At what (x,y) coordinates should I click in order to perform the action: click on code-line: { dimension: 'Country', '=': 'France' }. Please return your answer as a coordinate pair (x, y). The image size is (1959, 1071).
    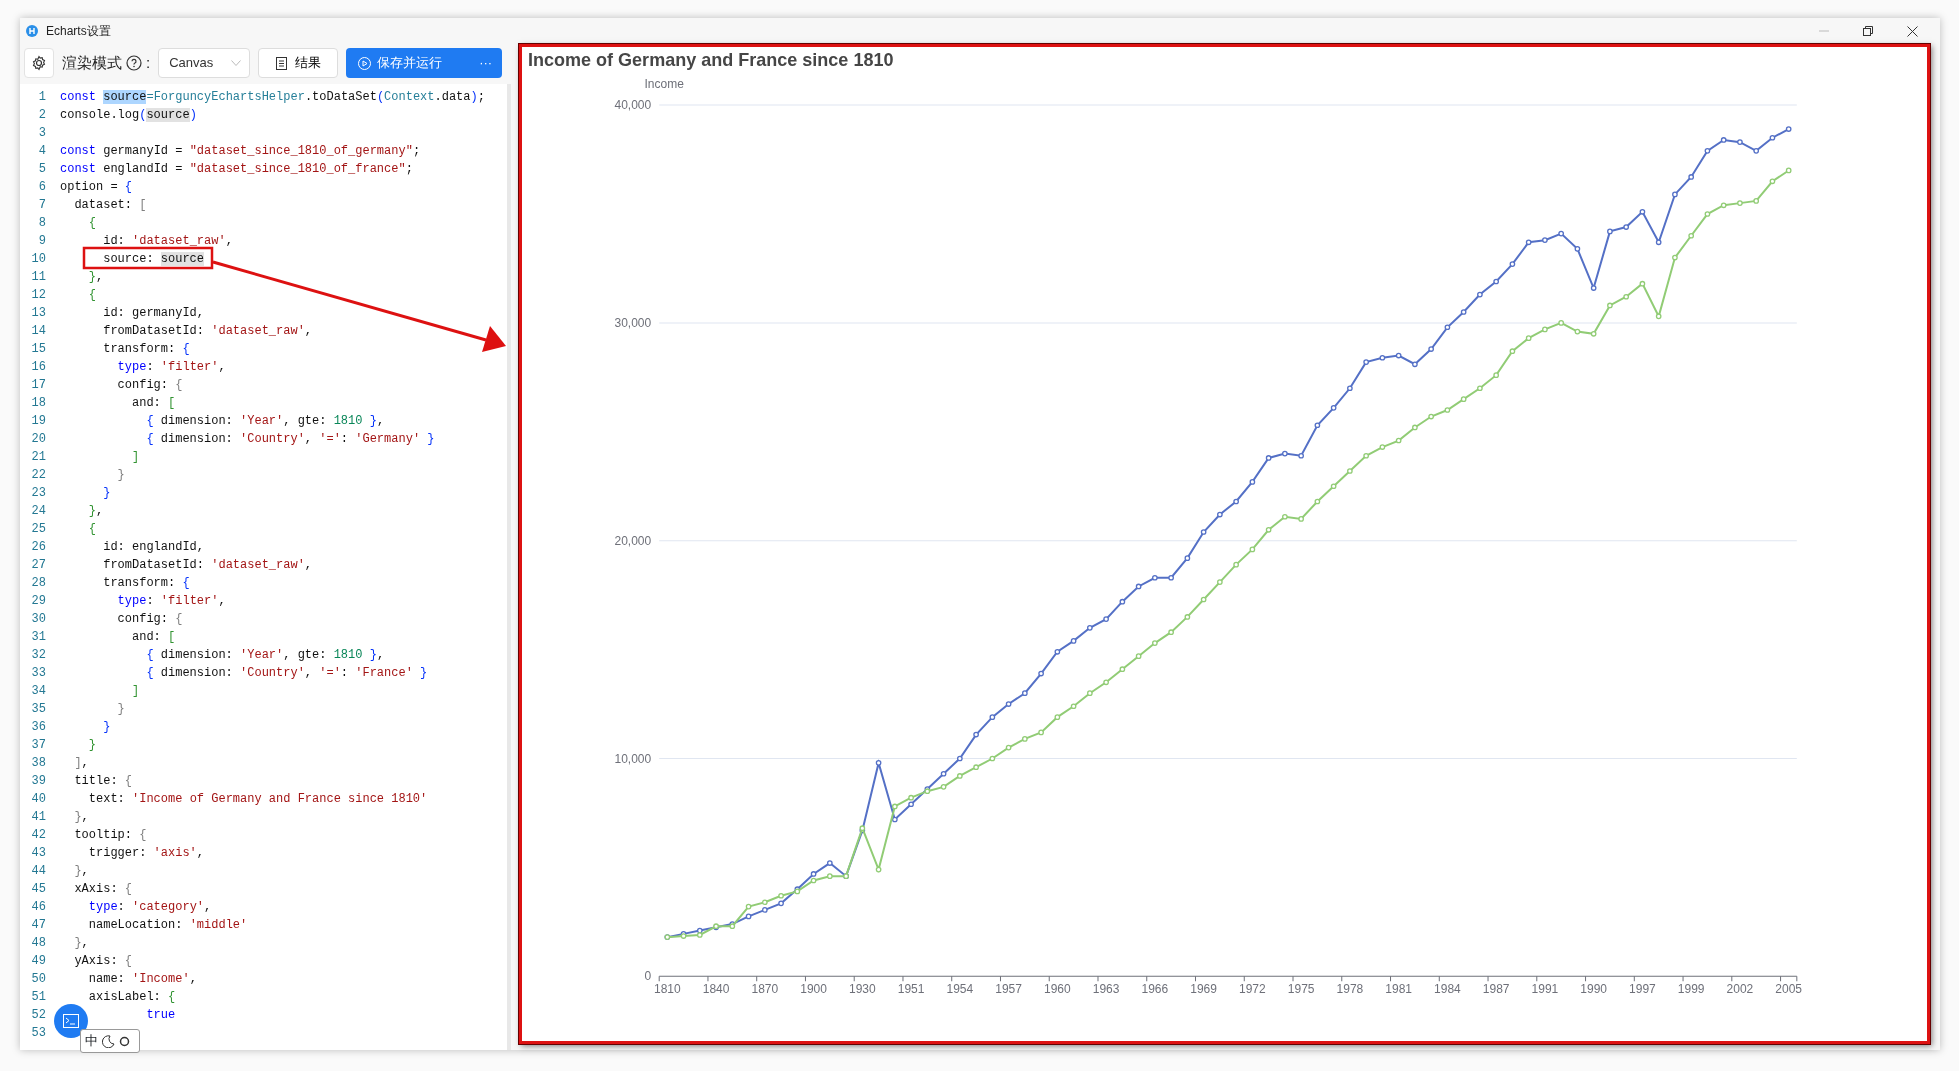
    Looking at the image, I should click on (286, 673).